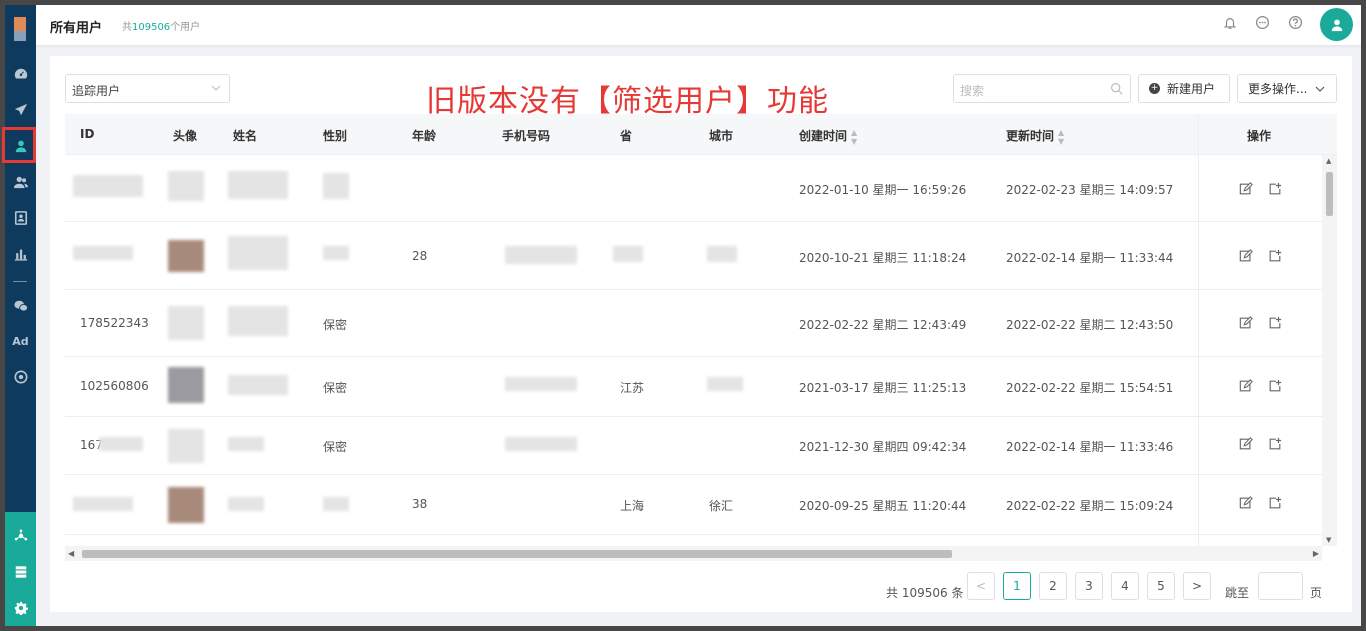  What do you see at coordinates (1296, 23) in the screenshot?
I see `help-icon` at bounding box center [1296, 23].